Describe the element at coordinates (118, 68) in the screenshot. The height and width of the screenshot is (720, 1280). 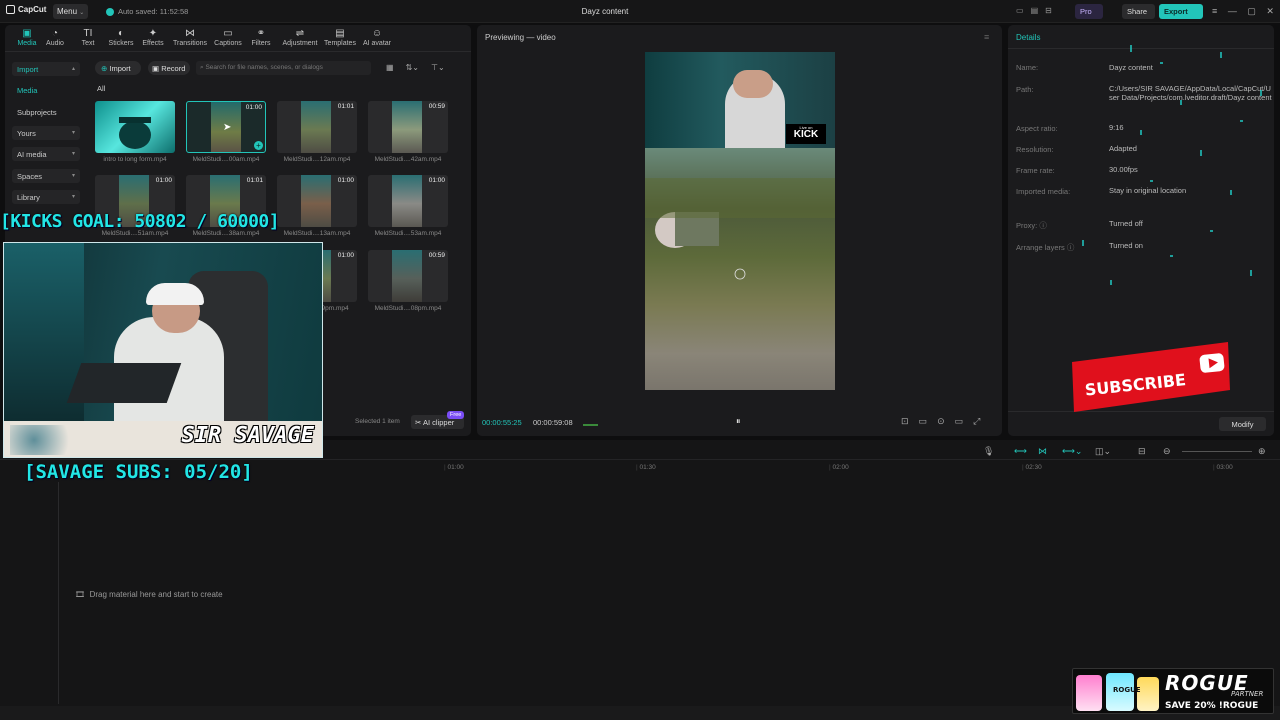
I see `import-button: ⊕ Import` at that location.